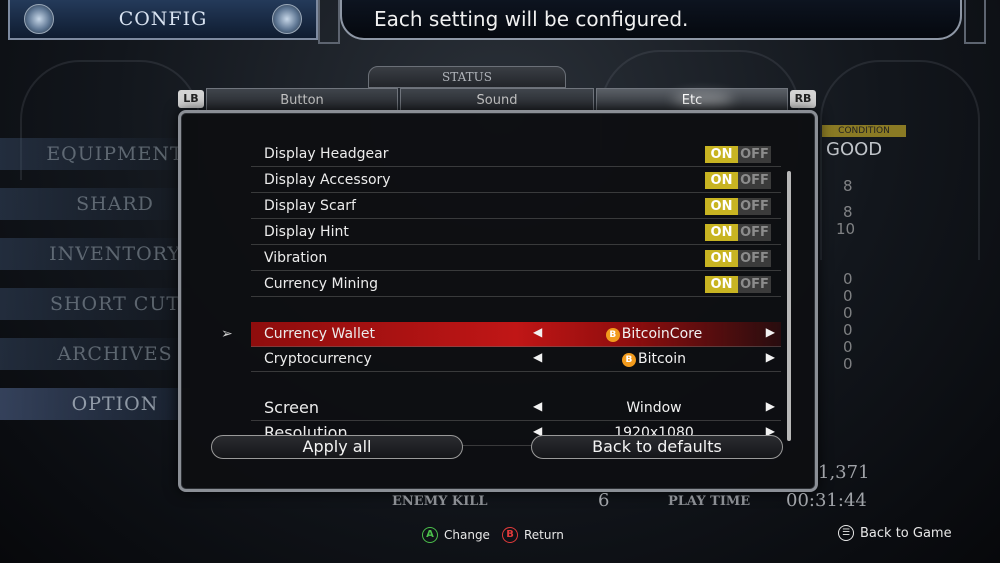 This screenshot has width=1000, height=563. Describe the element at coordinates (95, 154) in the screenshot. I see `side-item-equipment: EQUIPMENT` at that location.